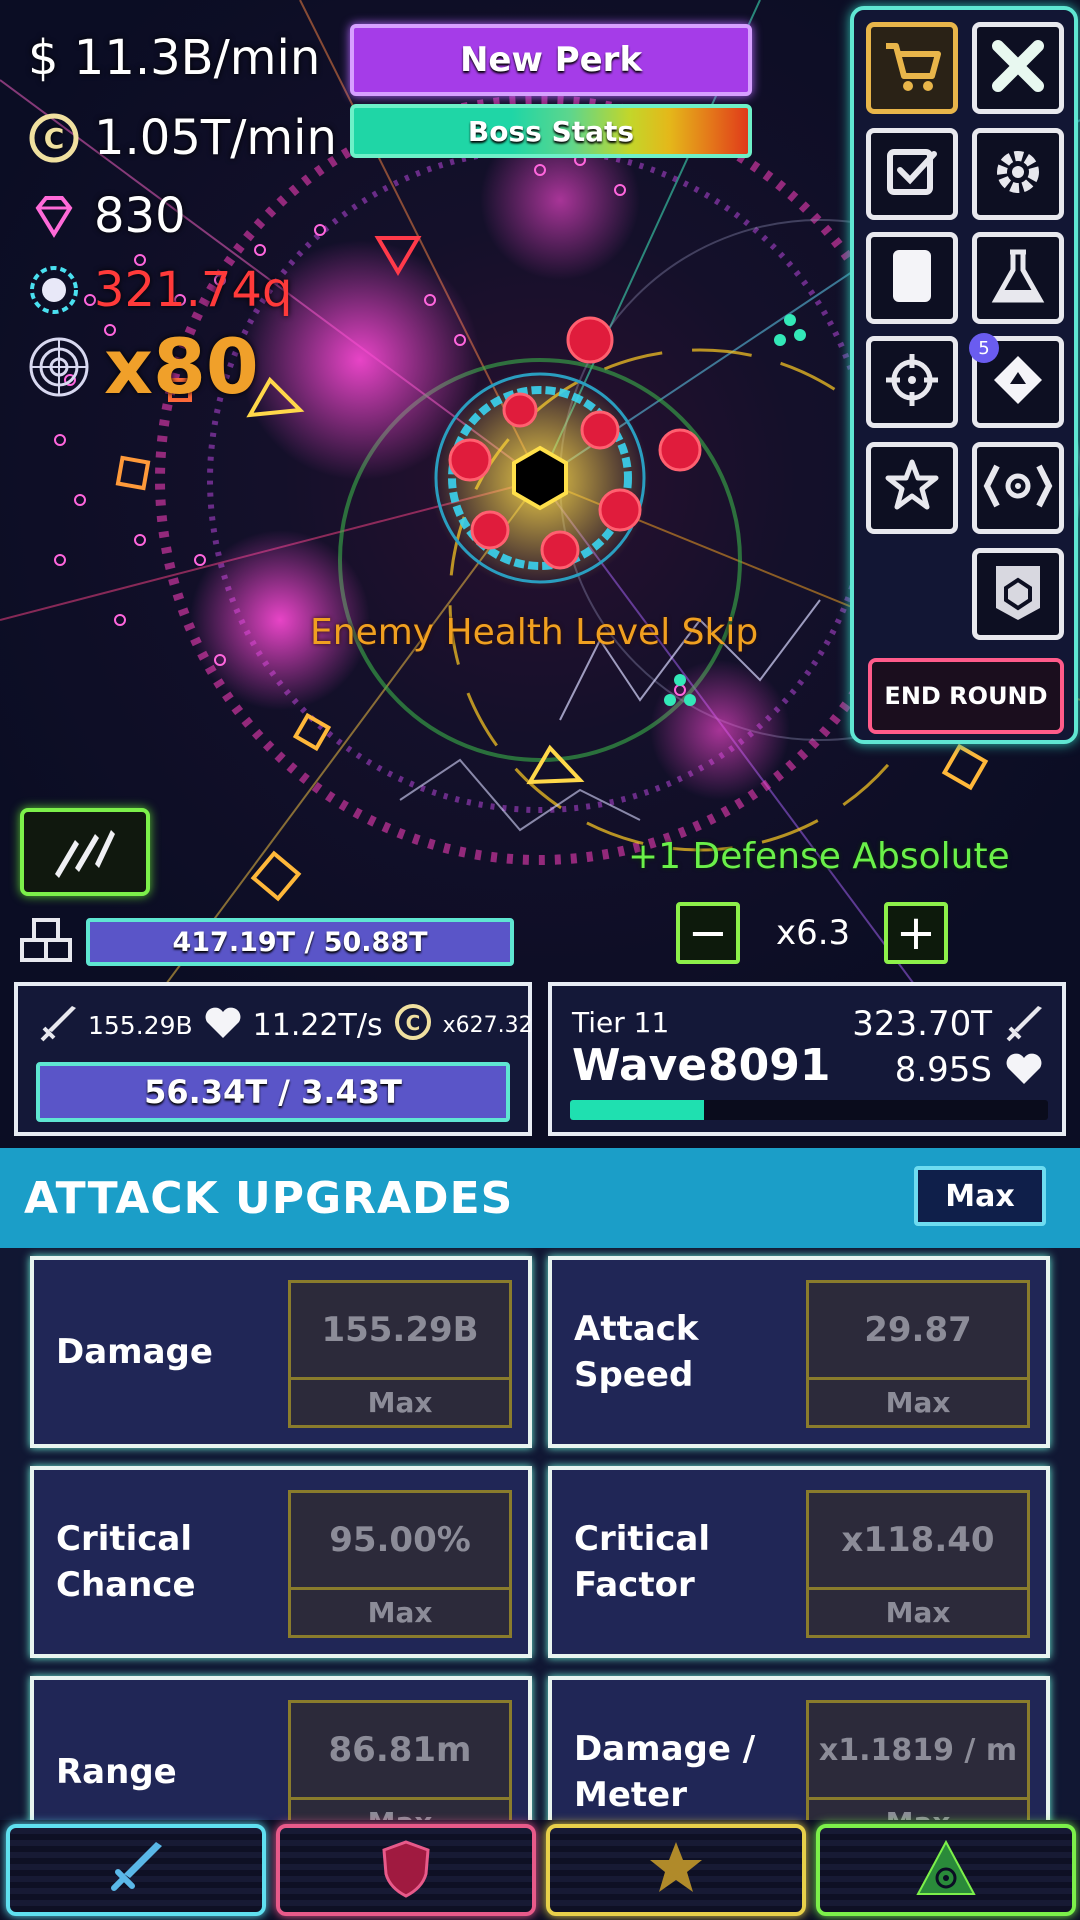 The width and height of the screenshot is (1080, 1920). What do you see at coordinates (621, 1022) in the screenshot?
I see `tier-label: Tier 11` at bounding box center [621, 1022].